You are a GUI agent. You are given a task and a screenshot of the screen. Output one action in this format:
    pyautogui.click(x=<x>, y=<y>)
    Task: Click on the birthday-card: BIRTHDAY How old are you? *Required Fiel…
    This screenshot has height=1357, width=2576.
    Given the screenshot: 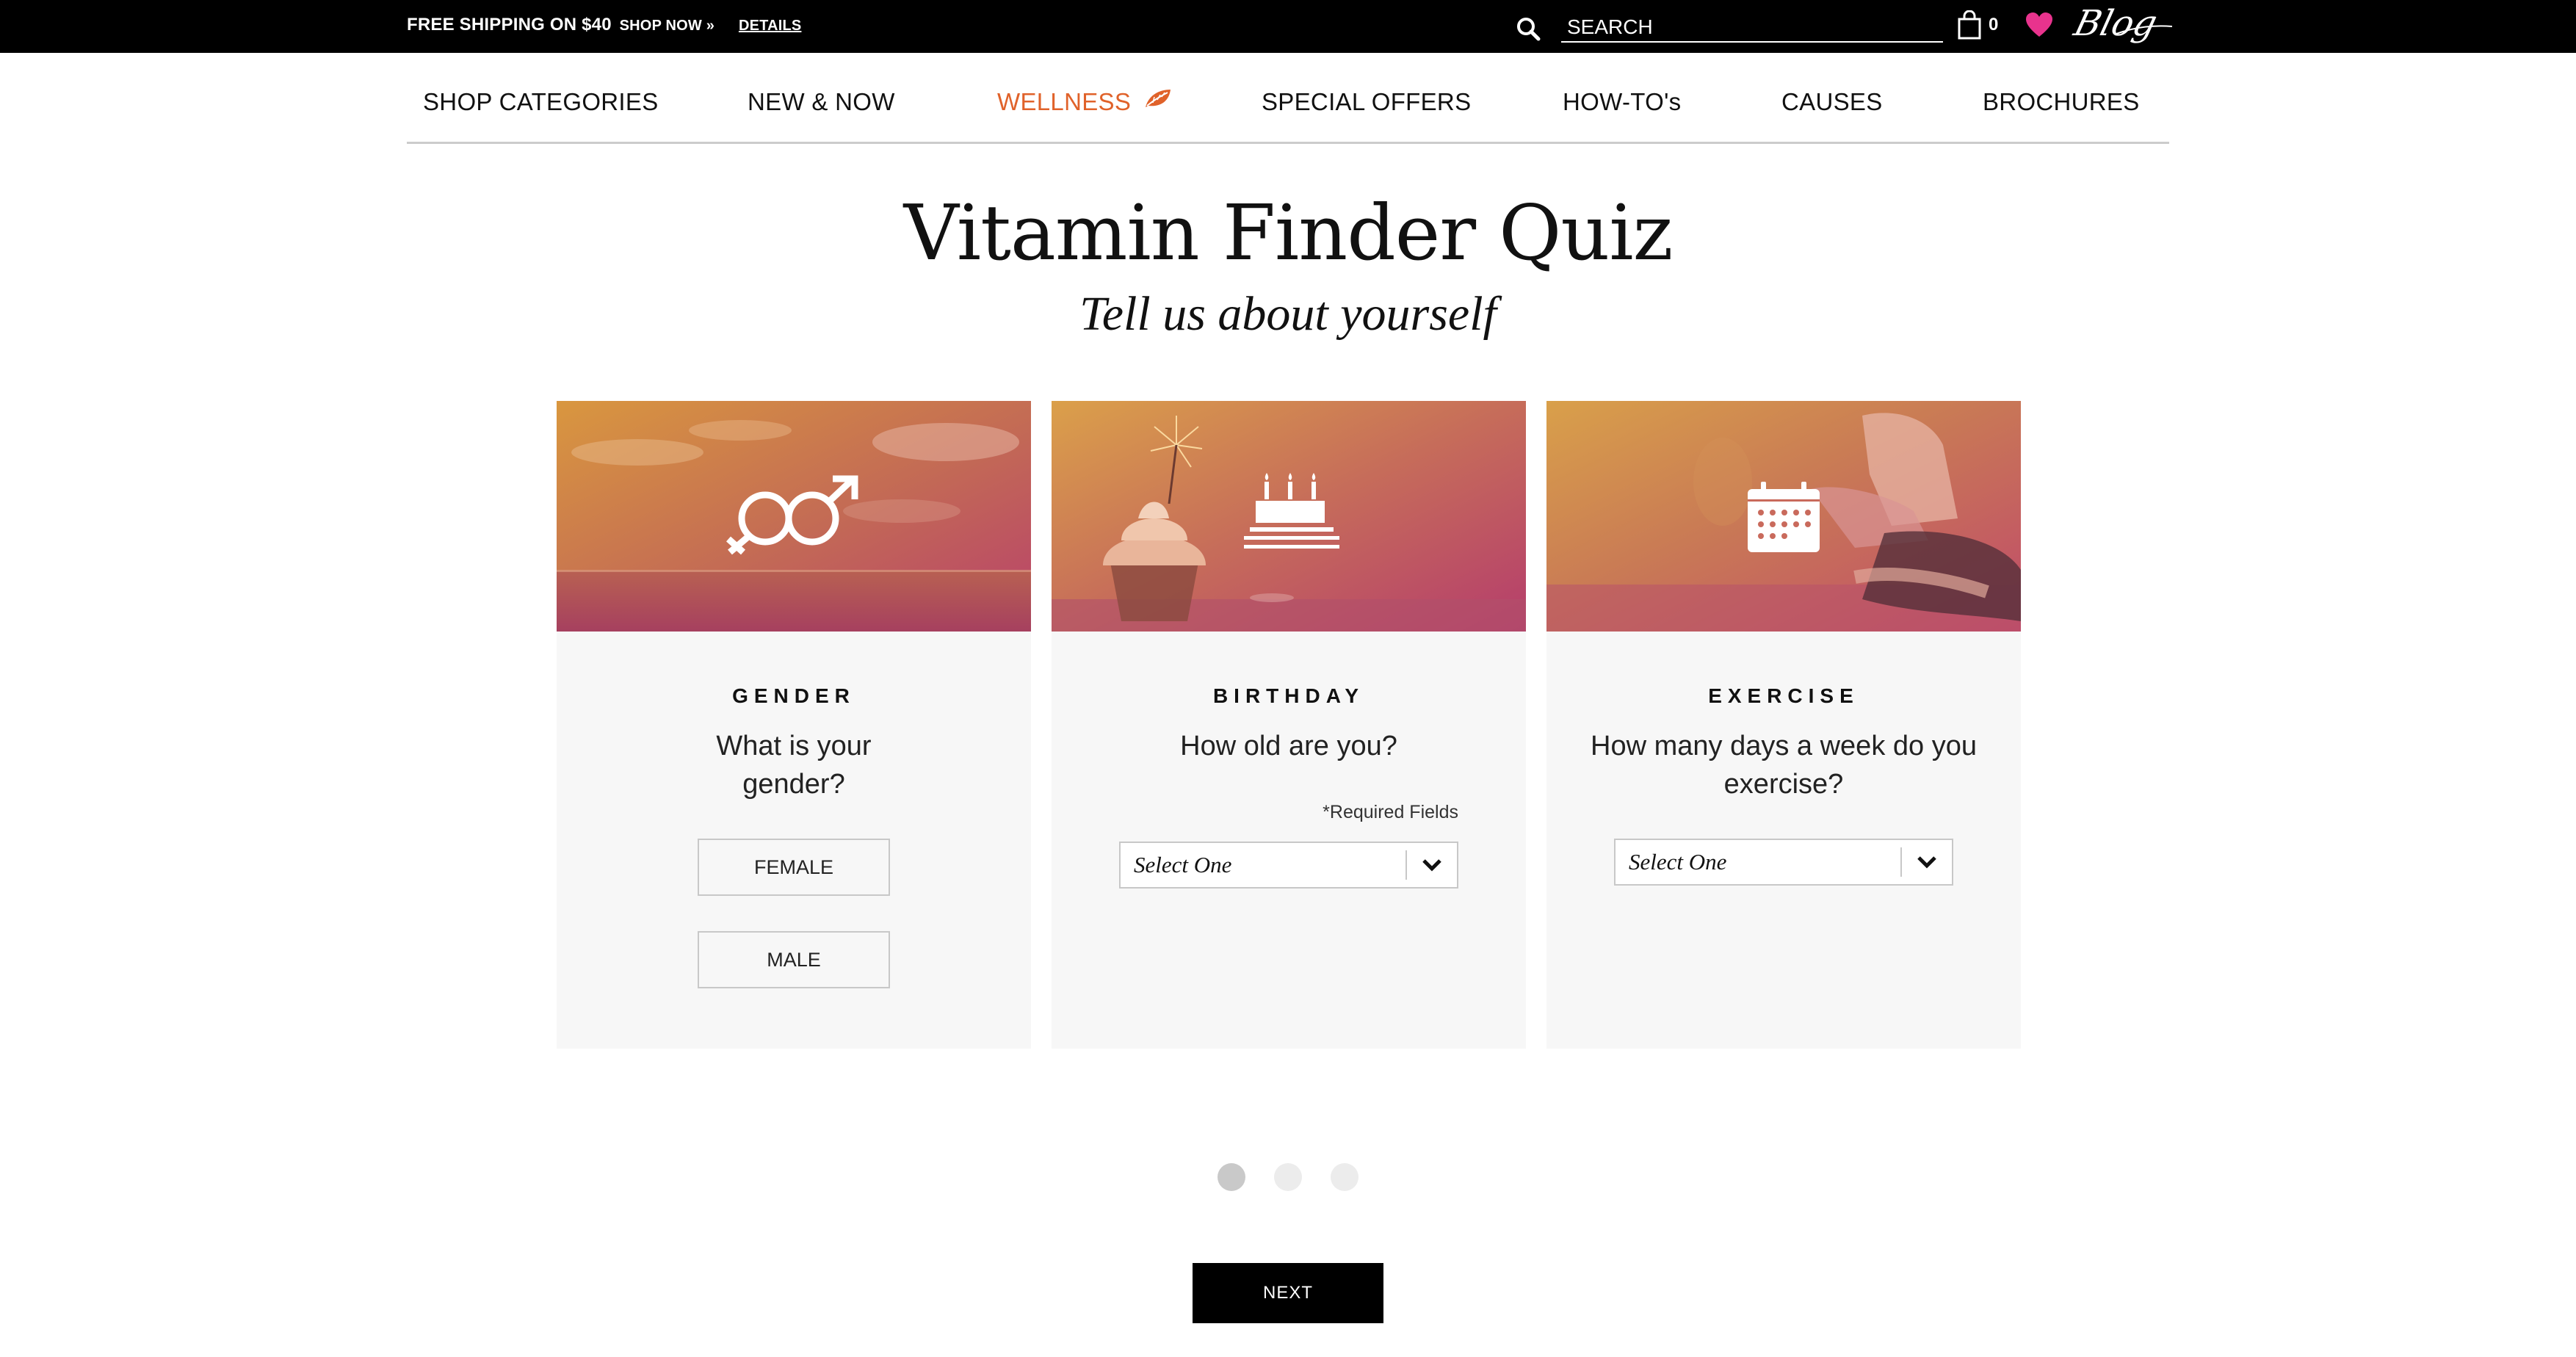 What is the action you would take?
    pyautogui.click(x=1289, y=725)
    